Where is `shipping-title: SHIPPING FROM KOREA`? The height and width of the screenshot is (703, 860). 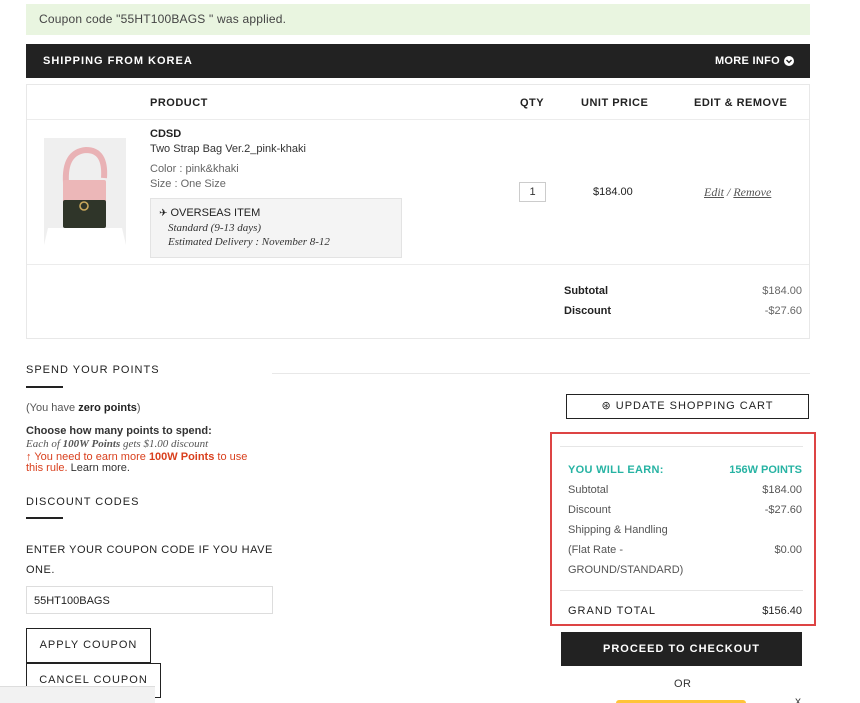 shipping-title: SHIPPING FROM KOREA is located at coordinates (118, 61).